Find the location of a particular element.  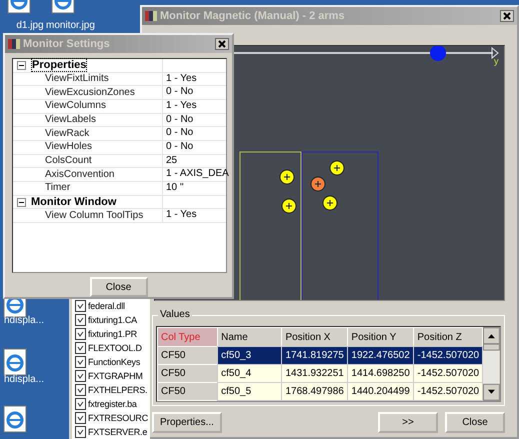

file-name: federal.dll is located at coordinates (106, 305).